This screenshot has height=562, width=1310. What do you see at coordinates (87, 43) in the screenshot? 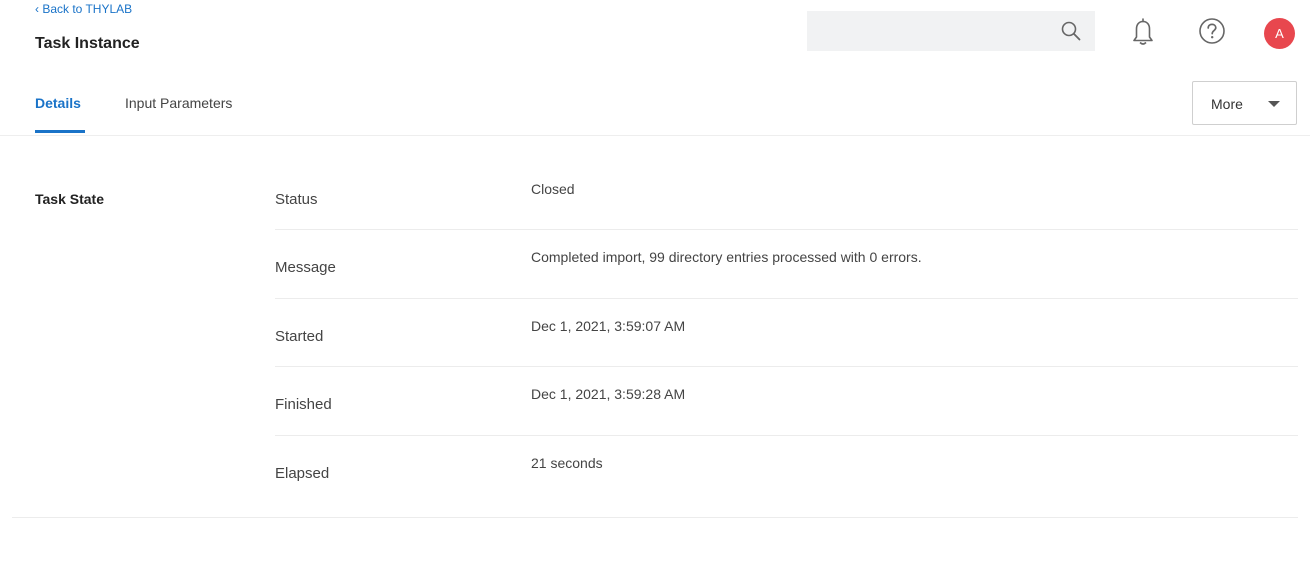
I see `page-title: Task Instance` at bounding box center [87, 43].